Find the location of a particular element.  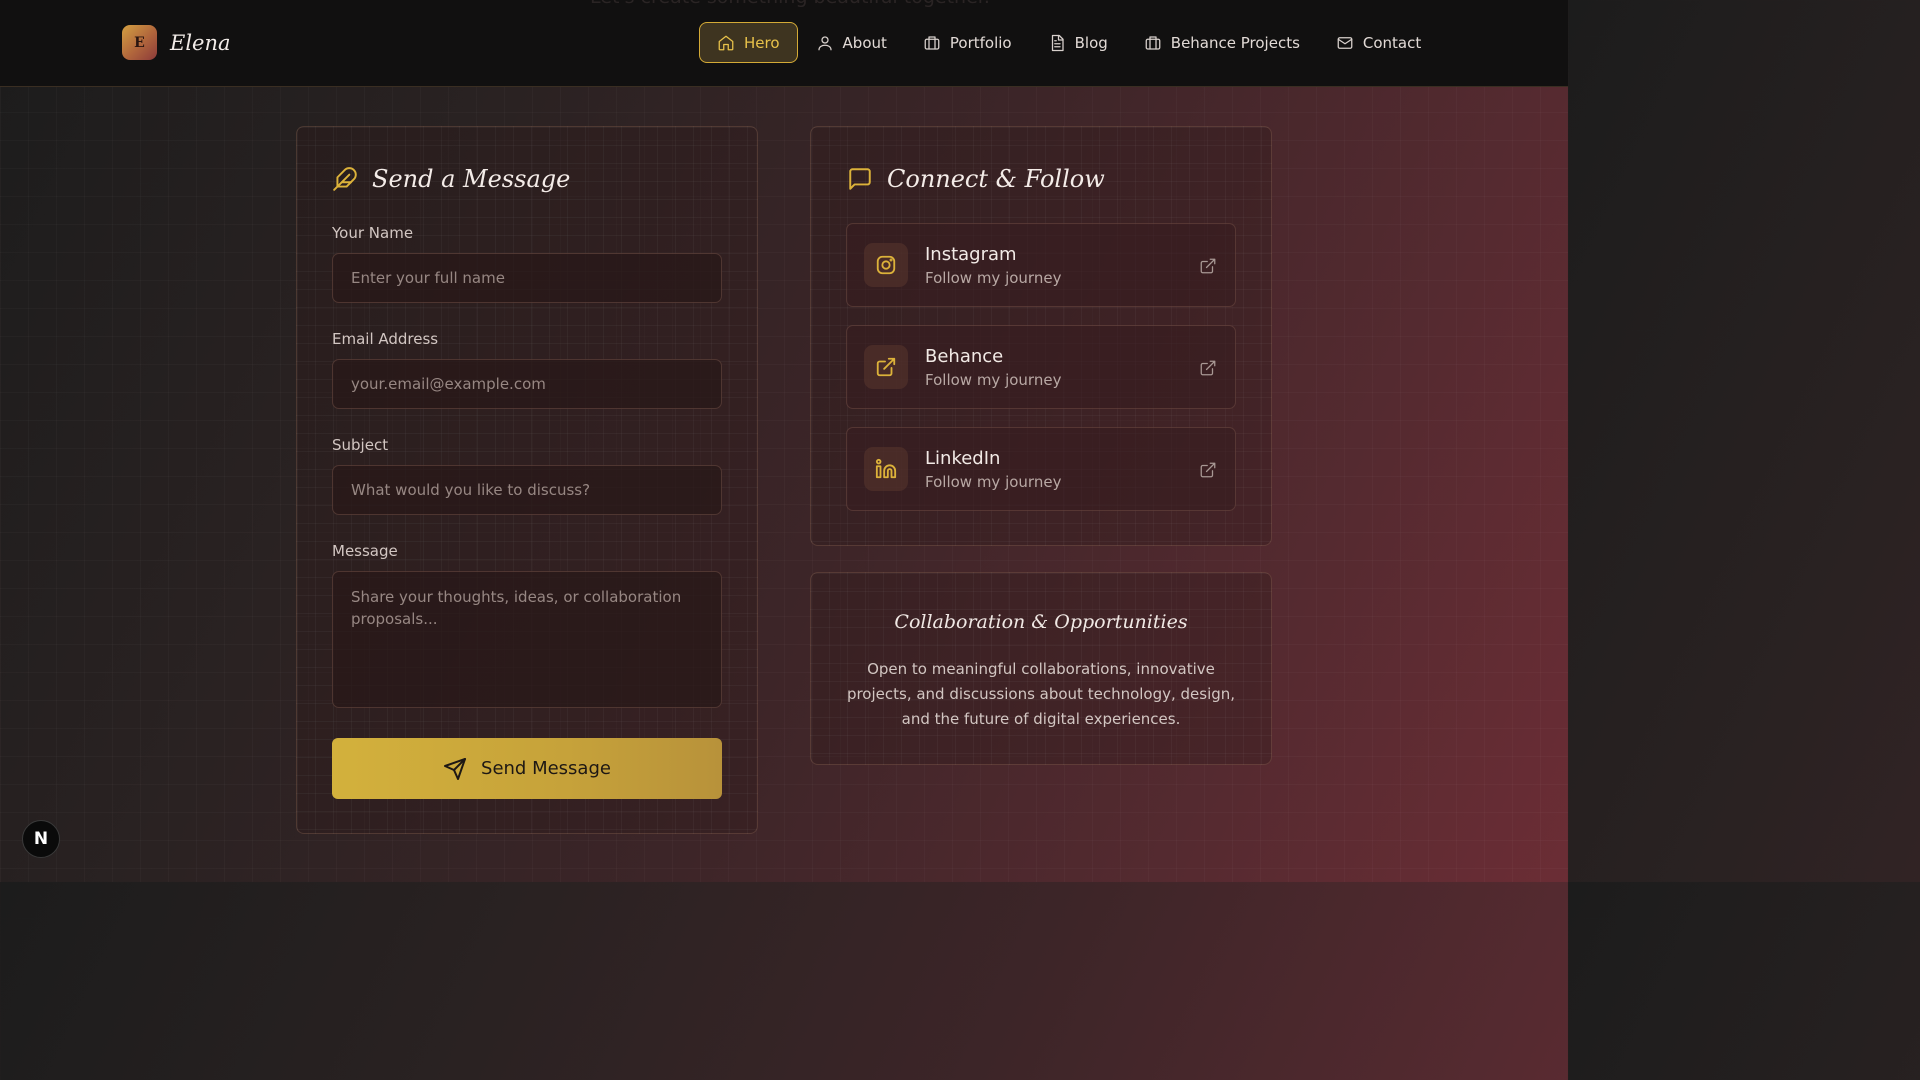

send-message-button: Send Message is located at coordinates (527, 768).